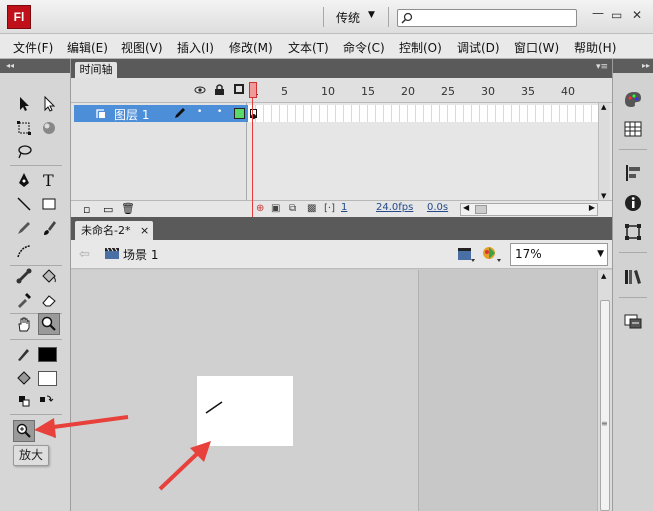 The height and width of the screenshot is (511, 653). I want to click on eraser-tool-icon, so click(49, 300).